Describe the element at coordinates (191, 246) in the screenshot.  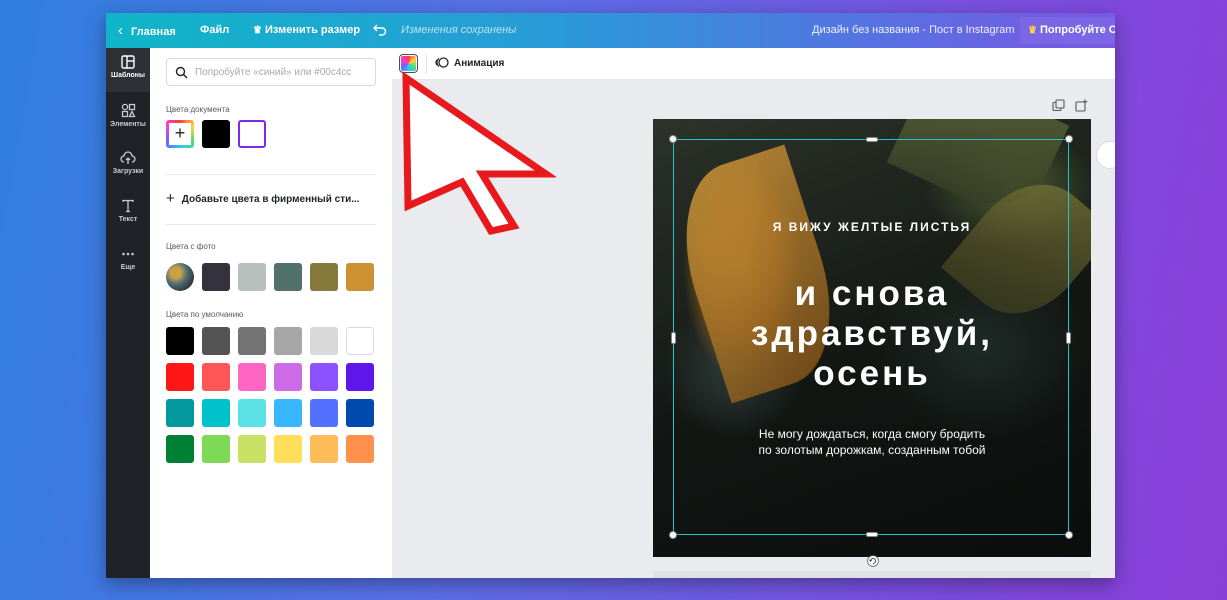
I see `photo-colors-label: Цвета с фото` at that location.